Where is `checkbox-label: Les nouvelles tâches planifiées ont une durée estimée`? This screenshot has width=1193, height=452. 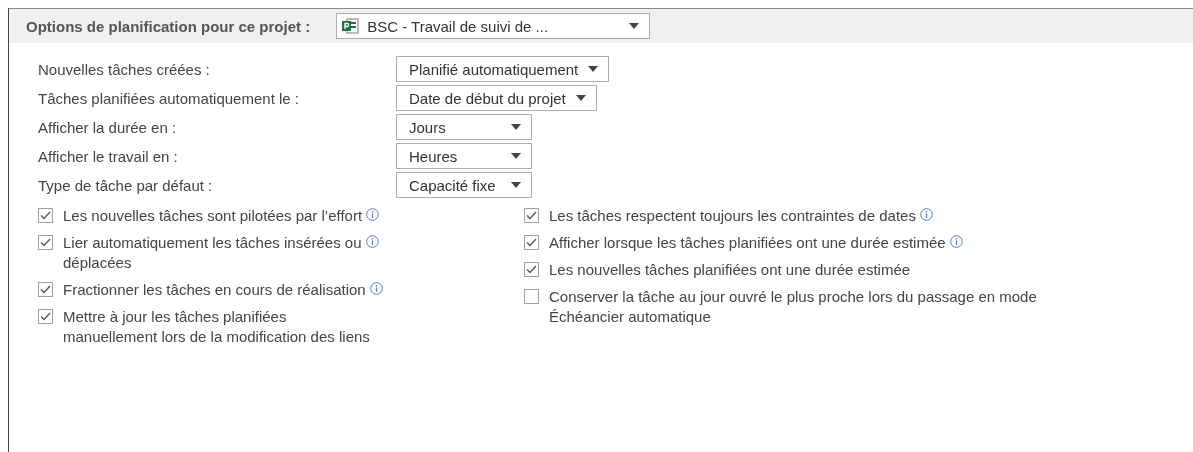
checkbox-label: Les nouvelles tâches planifiées ont une durée estimée is located at coordinates (730, 270).